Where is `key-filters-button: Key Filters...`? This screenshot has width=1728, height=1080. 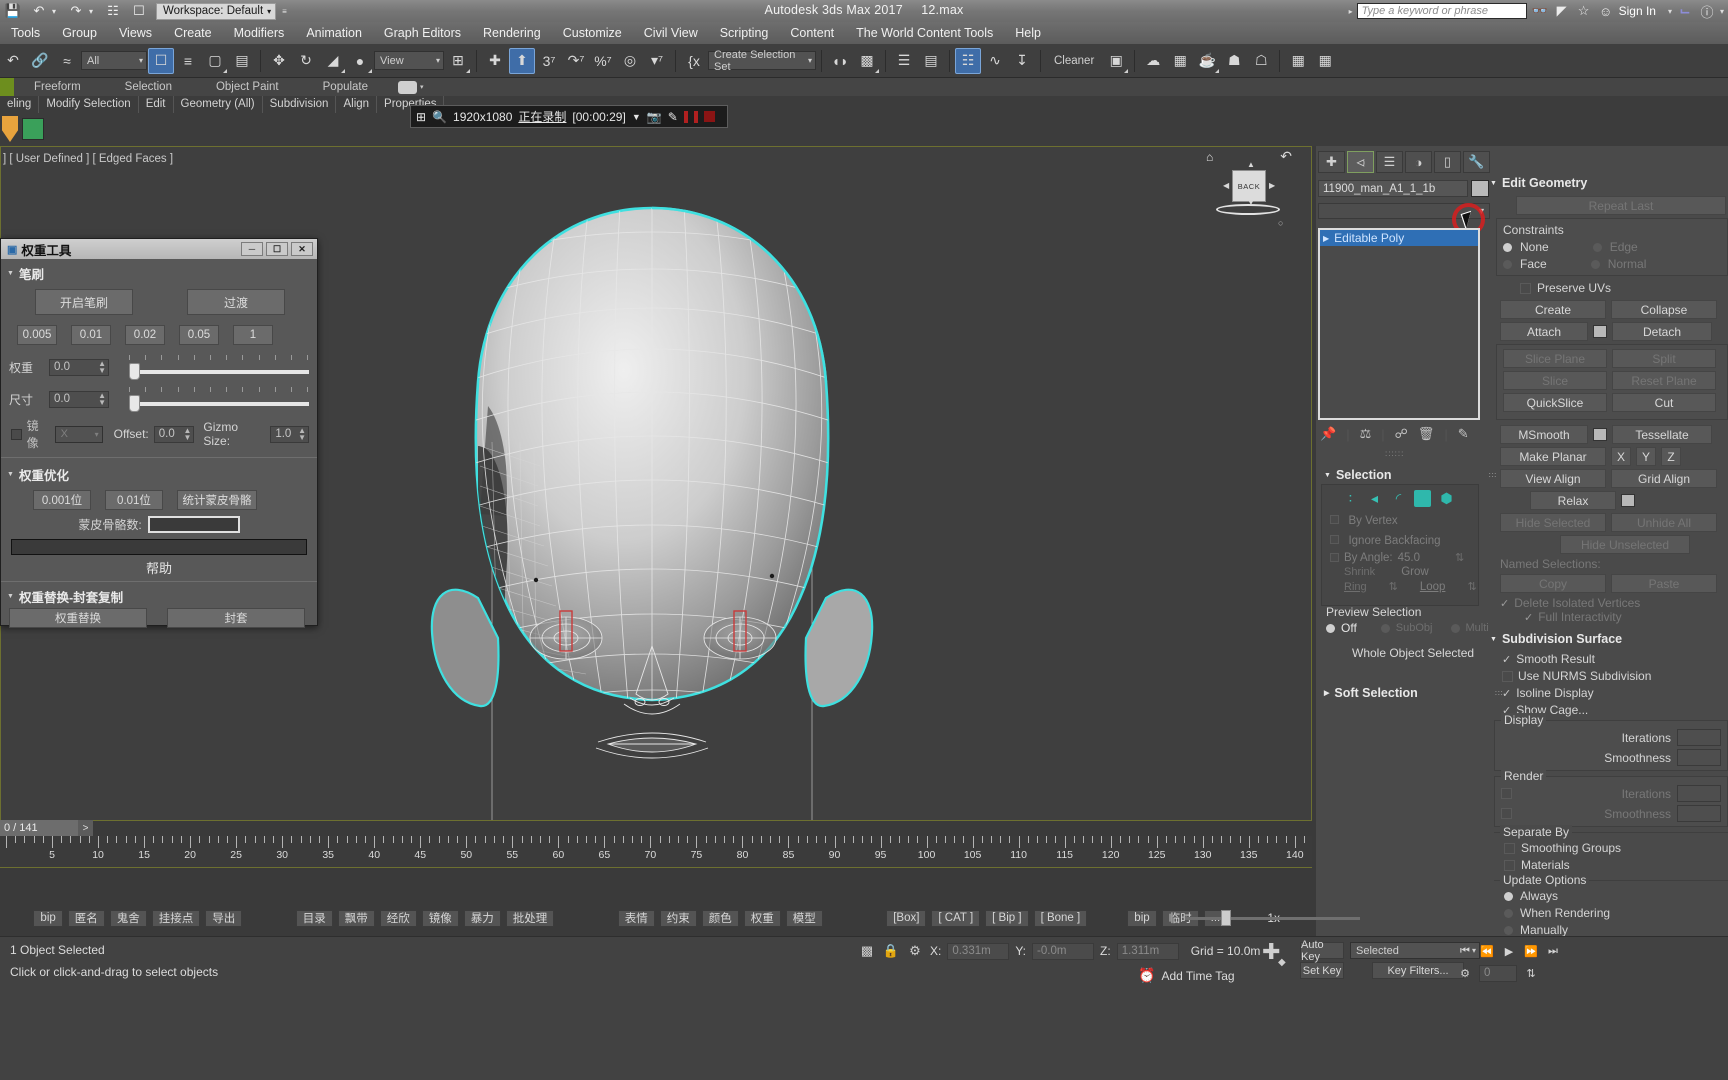
key-filters-button: Key Filters... is located at coordinates (1418, 970).